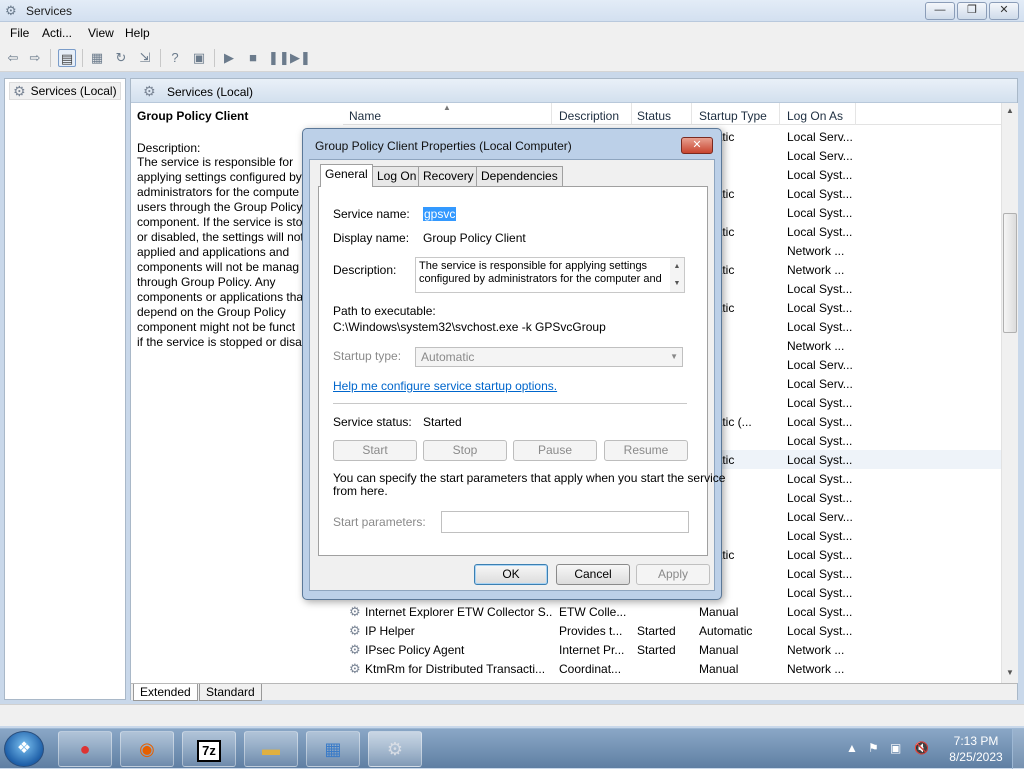 This screenshot has width=1024, height=769. Describe the element at coordinates (873, 748) in the screenshot. I see `action-center-flag-icon: ⚑` at that location.